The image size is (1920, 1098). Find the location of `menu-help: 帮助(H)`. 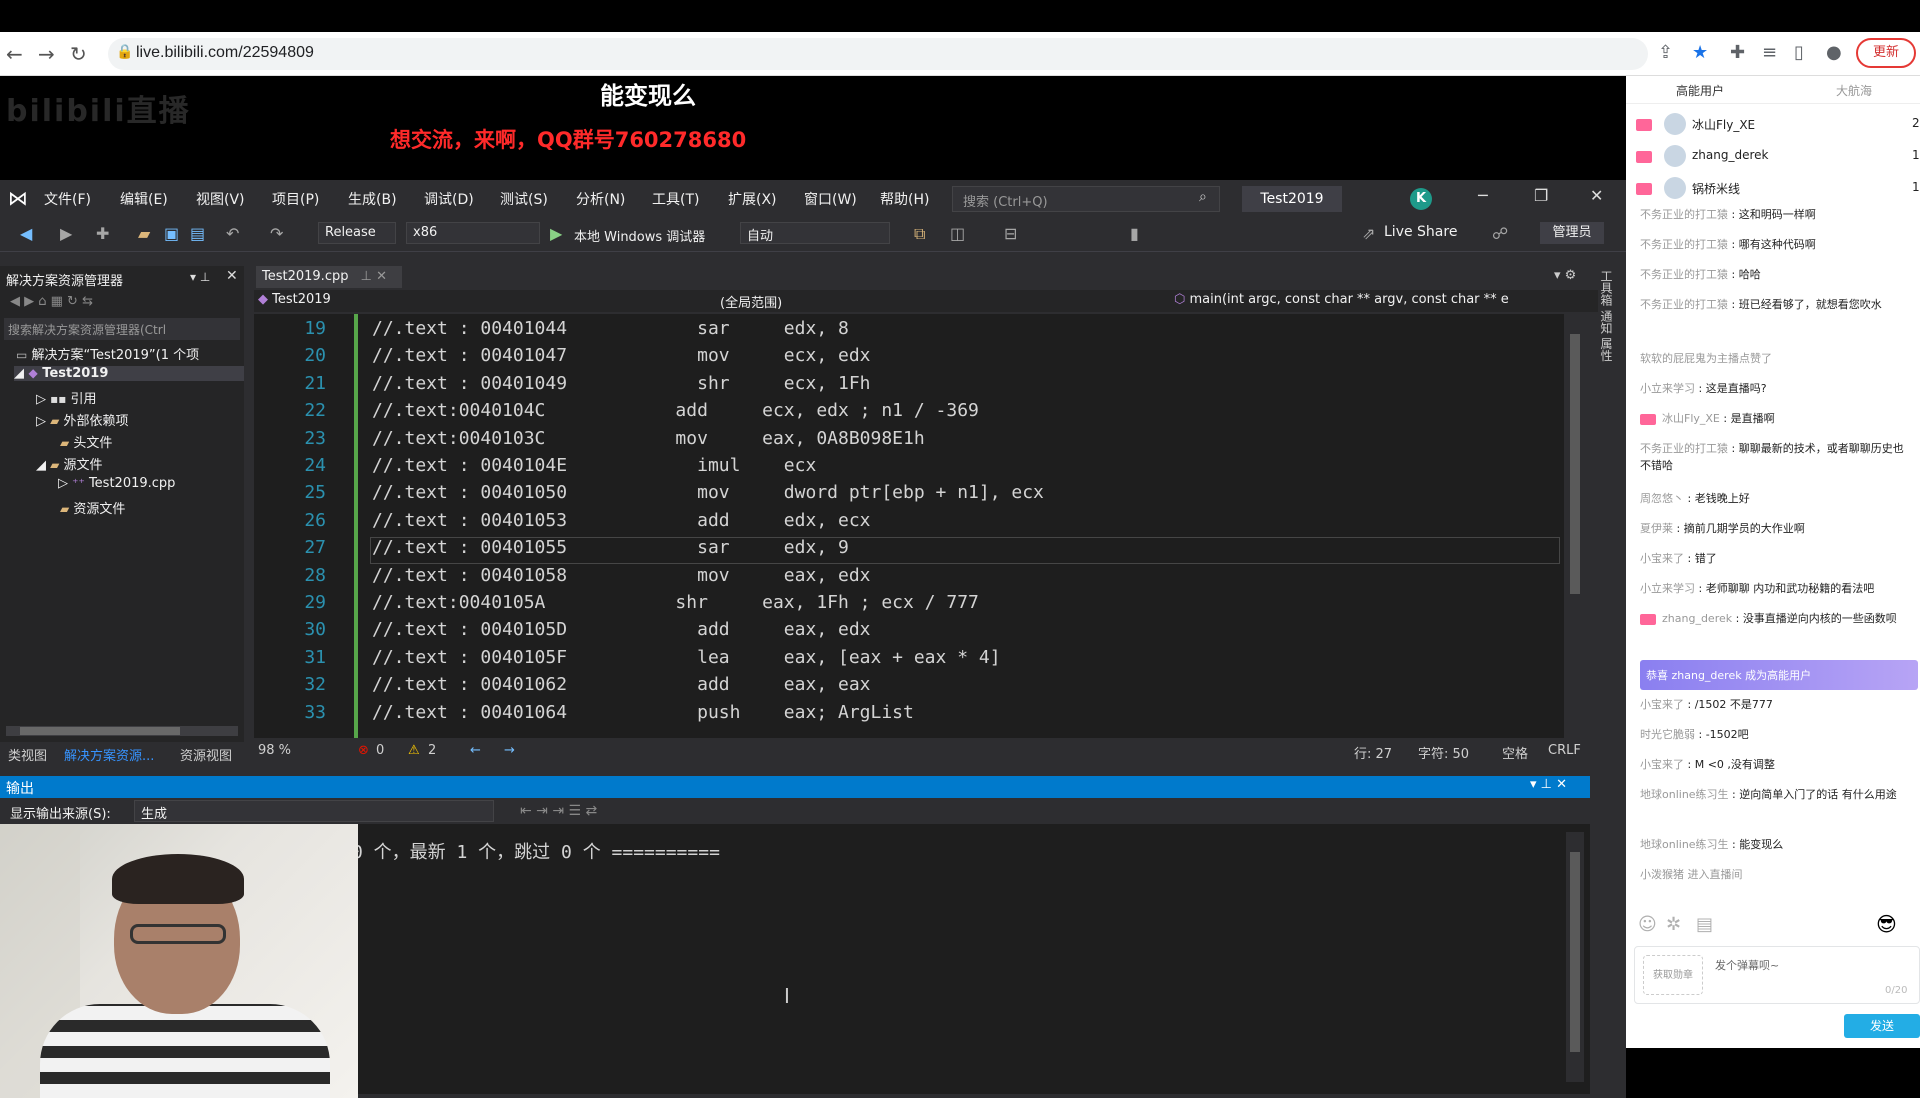

menu-help: 帮助(H) is located at coordinates (904, 199).